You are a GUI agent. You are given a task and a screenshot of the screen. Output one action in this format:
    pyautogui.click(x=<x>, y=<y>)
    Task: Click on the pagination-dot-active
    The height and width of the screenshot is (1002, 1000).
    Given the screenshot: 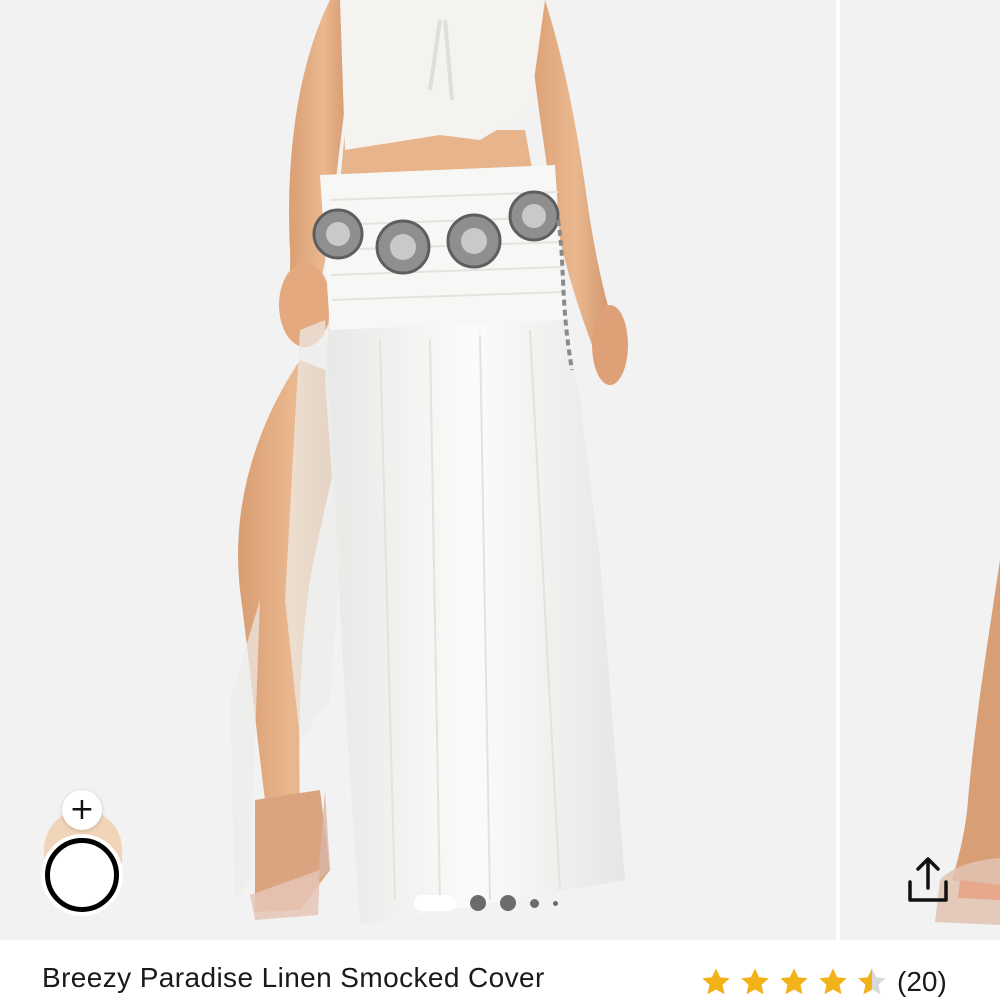 What is the action you would take?
    pyautogui.click(x=435, y=903)
    